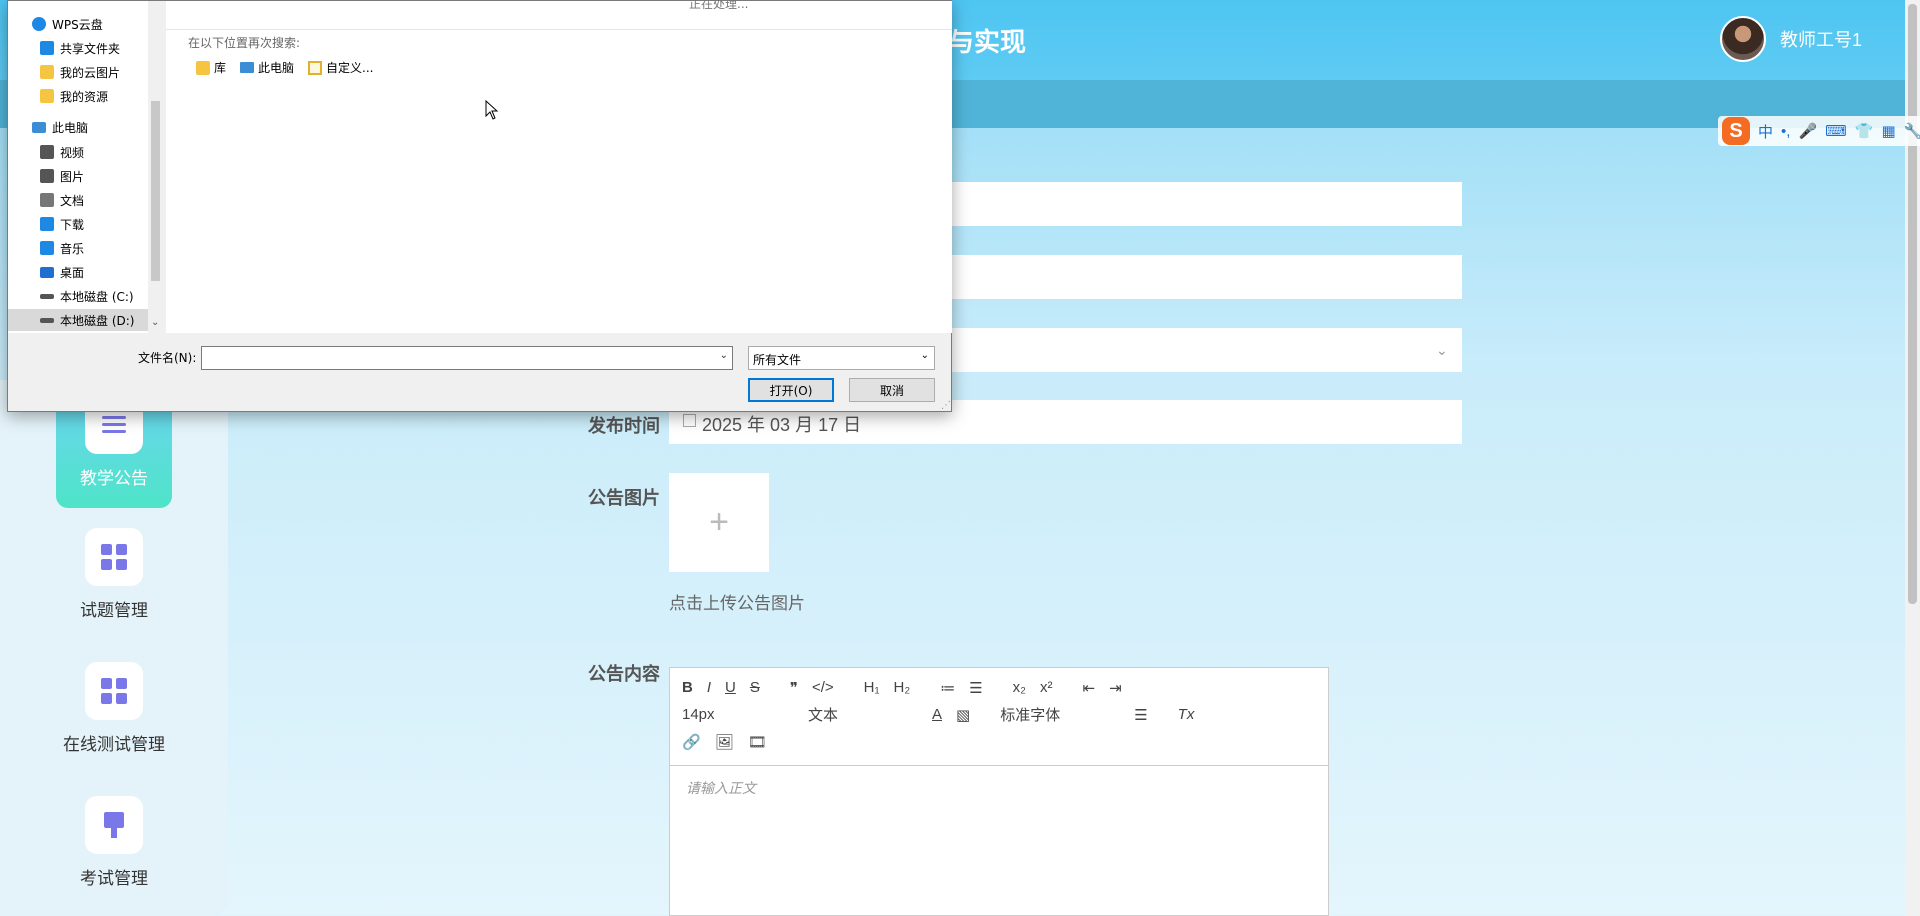 Image resolution: width=1920 pixels, height=916 pixels. I want to click on nav-item: 本地磁盘 (D:), so click(78, 320).